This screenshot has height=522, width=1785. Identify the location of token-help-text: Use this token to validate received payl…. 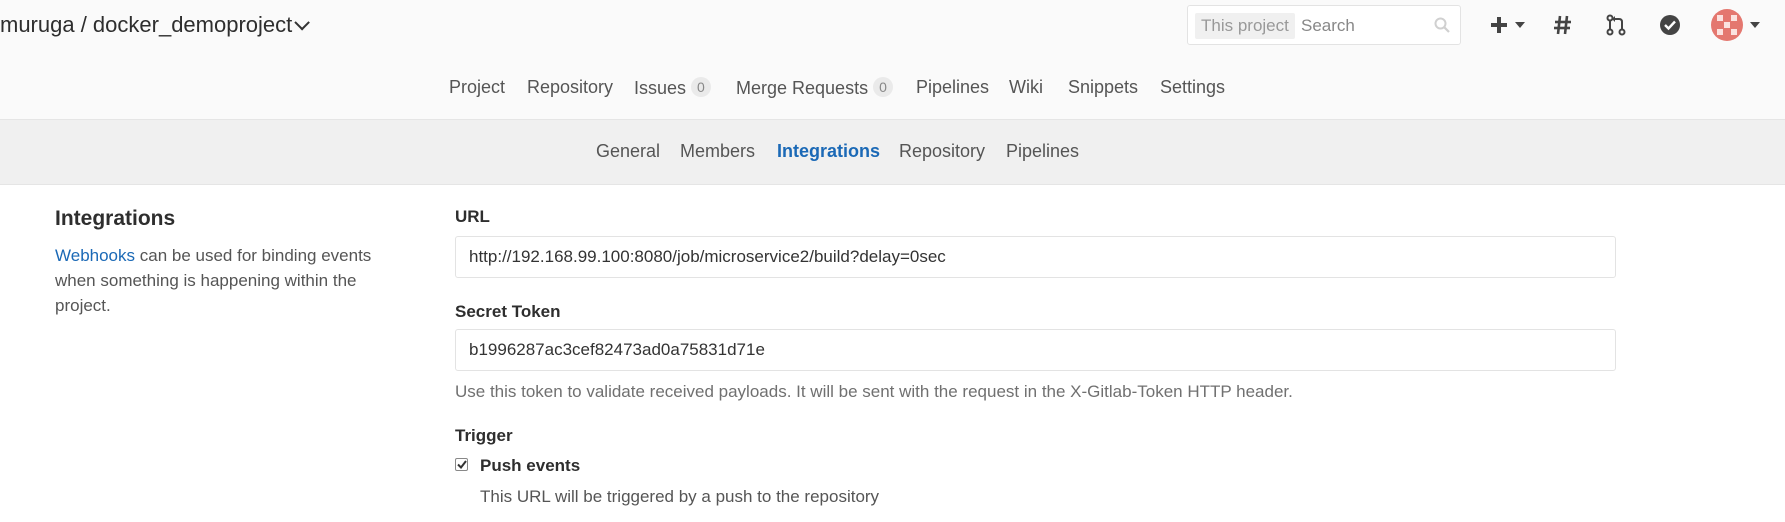
(874, 391).